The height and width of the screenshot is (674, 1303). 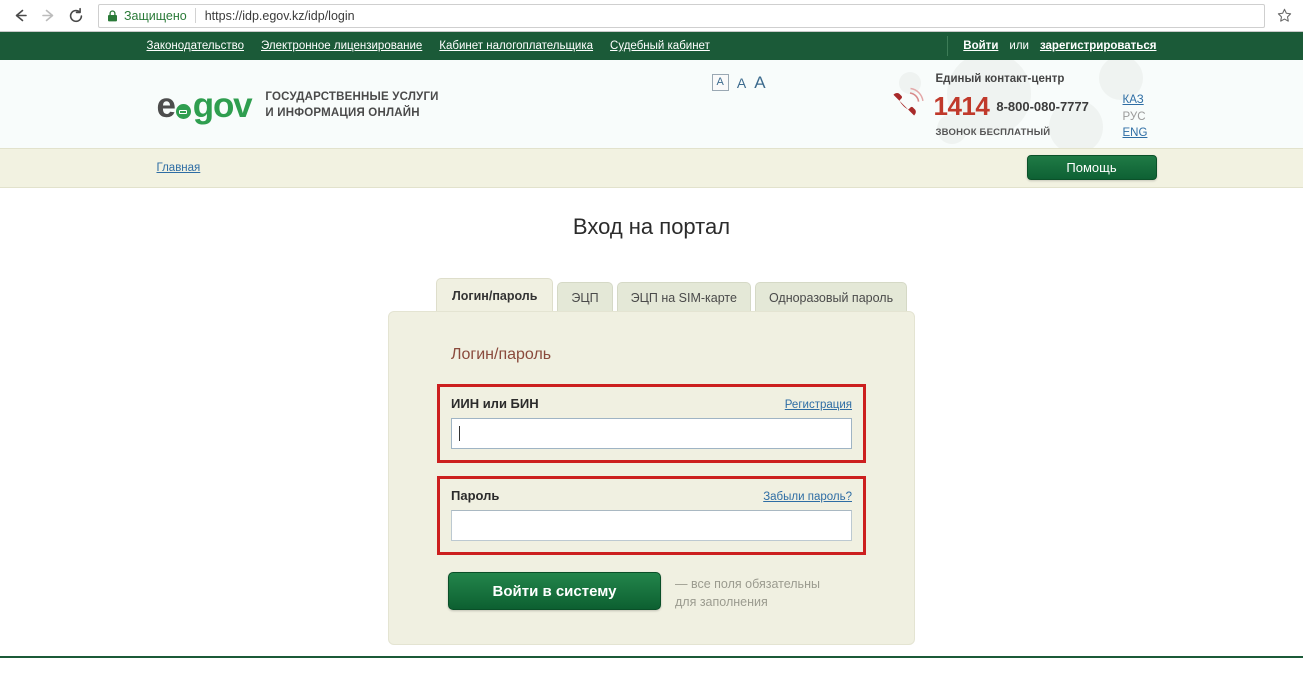 What do you see at coordinates (1135, 133) in the screenshot?
I see `language-link-eng: ENG` at bounding box center [1135, 133].